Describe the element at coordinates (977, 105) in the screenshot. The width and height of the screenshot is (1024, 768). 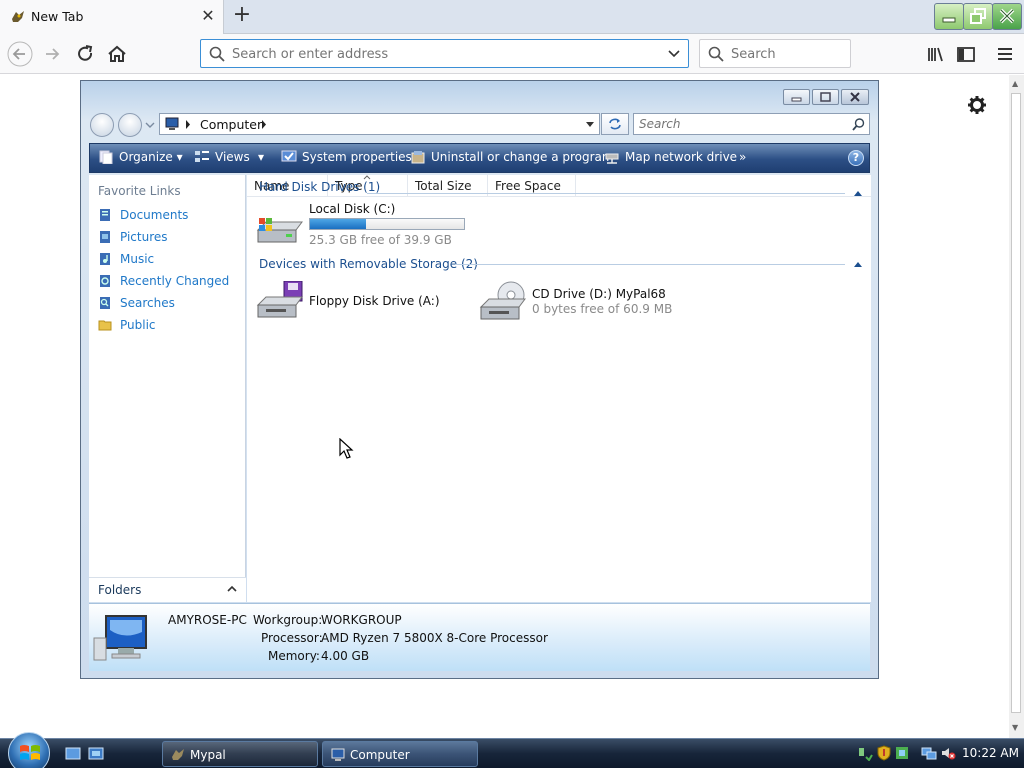
I see `gear-icon` at that location.